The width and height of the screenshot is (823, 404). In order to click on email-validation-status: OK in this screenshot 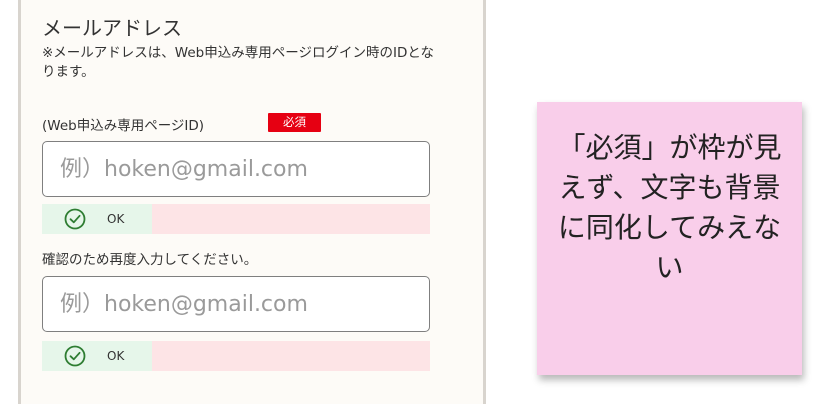, I will do `click(116, 219)`.